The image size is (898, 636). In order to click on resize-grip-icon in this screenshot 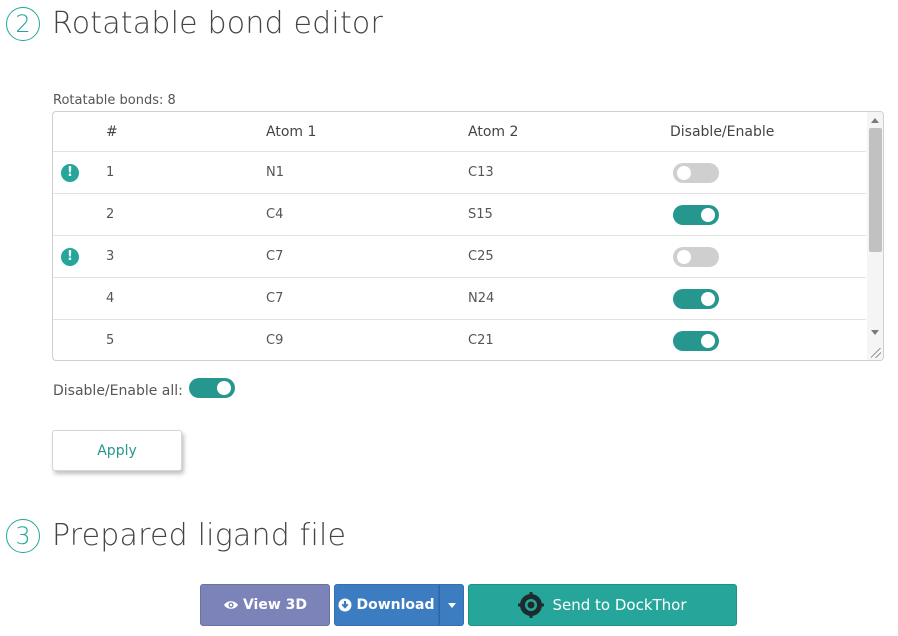, I will do `click(876, 353)`.